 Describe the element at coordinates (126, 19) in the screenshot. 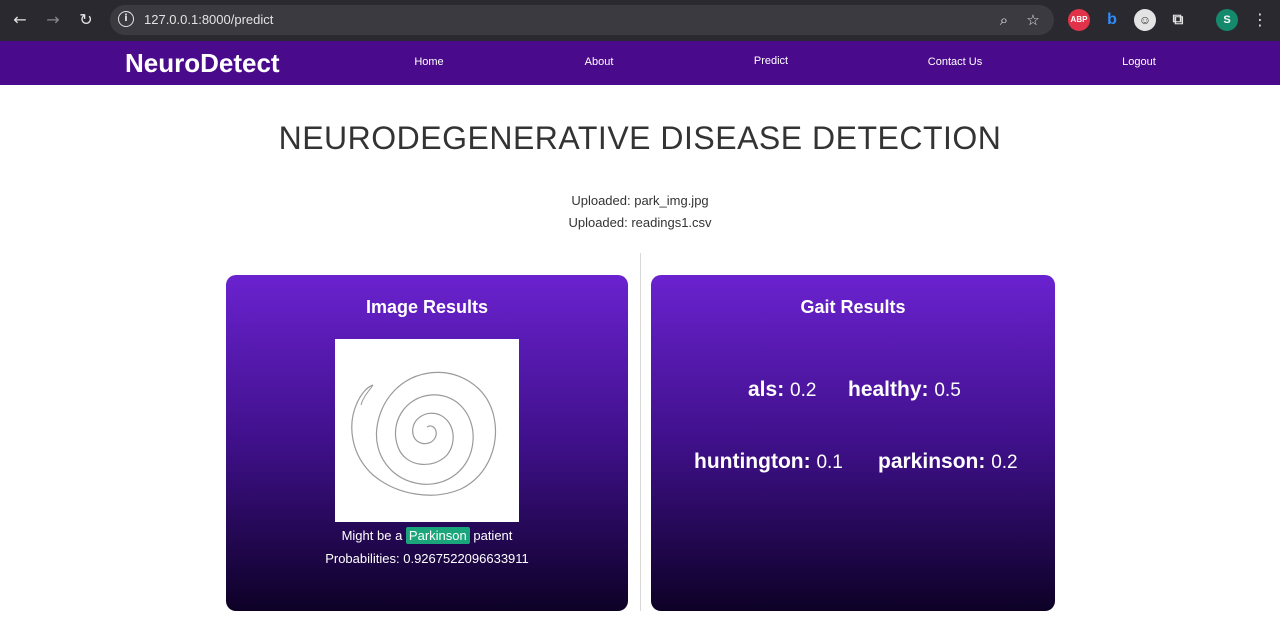

I see `site-info-icon: i` at that location.